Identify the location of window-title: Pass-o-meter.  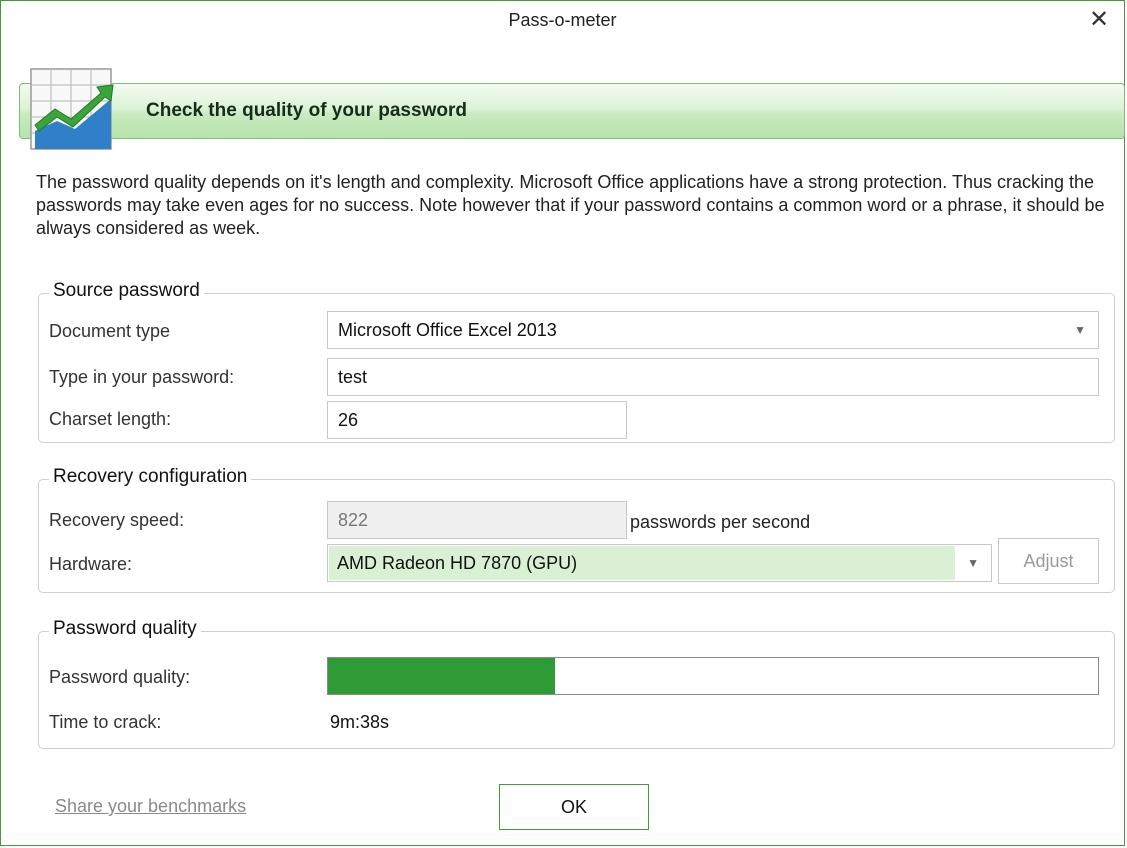
(562, 20).